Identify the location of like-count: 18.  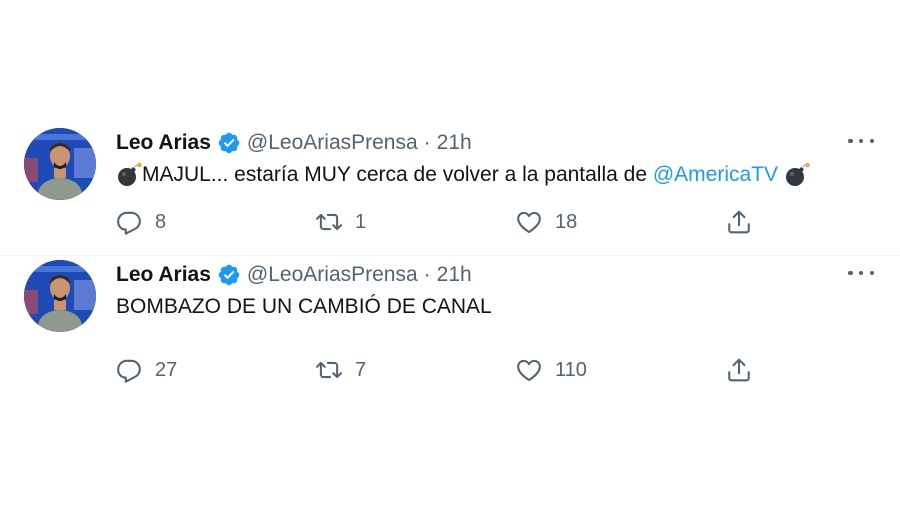
(566, 221).